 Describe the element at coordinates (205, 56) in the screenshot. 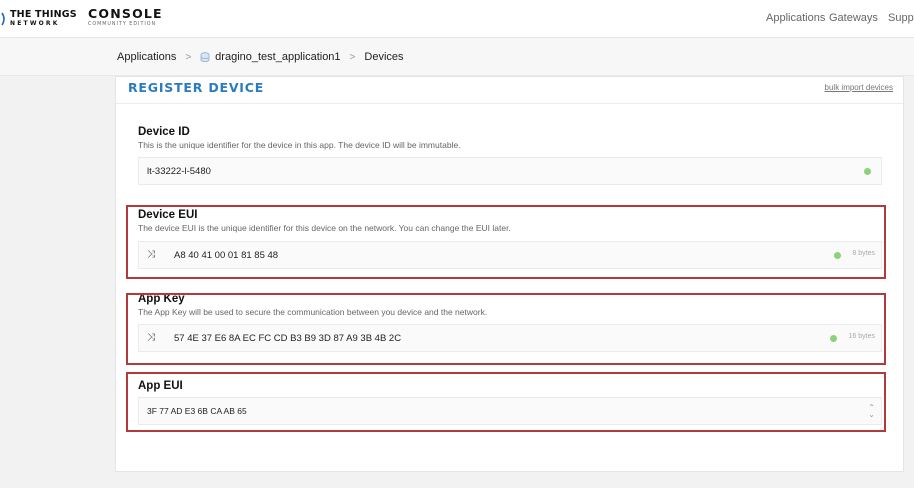

I see `application-database-icon` at that location.